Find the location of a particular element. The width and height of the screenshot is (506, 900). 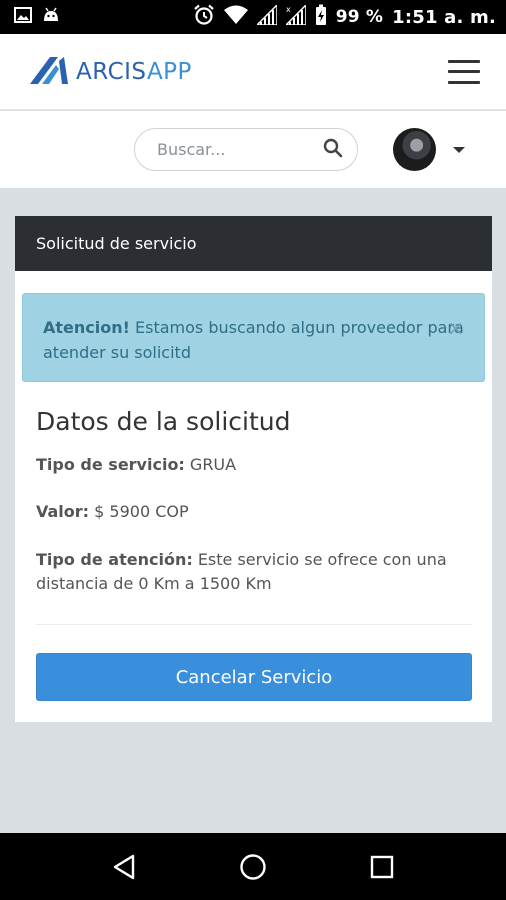

brand-name: ARCISAPP is located at coordinates (134, 71).